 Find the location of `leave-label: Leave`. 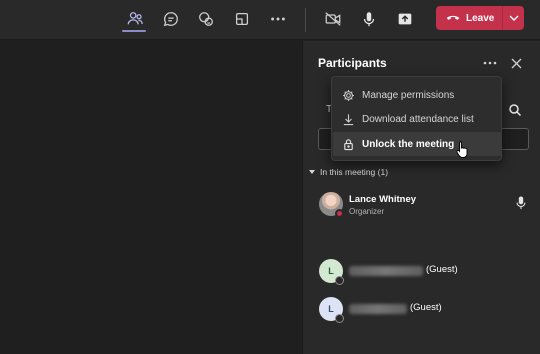

leave-label: Leave is located at coordinates (480, 18).